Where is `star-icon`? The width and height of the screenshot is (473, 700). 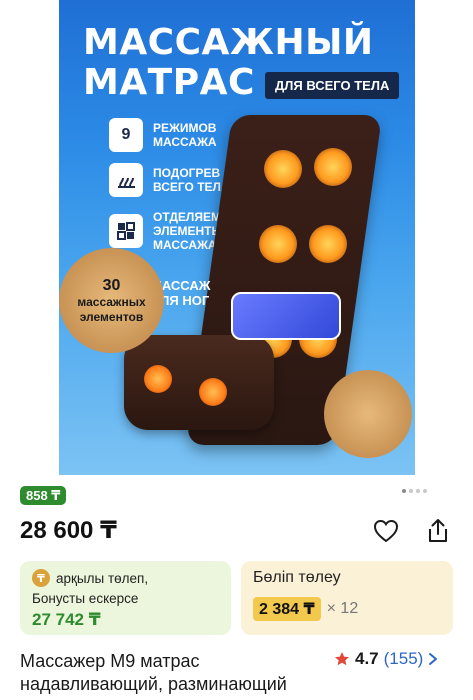
star-icon is located at coordinates (342, 659).